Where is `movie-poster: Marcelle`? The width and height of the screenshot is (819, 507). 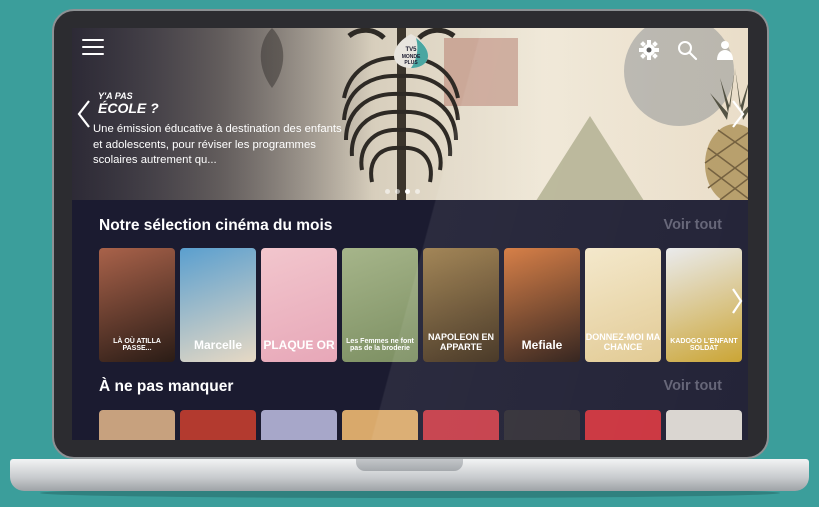
movie-poster: Marcelle is located at coordinates (218, 305).